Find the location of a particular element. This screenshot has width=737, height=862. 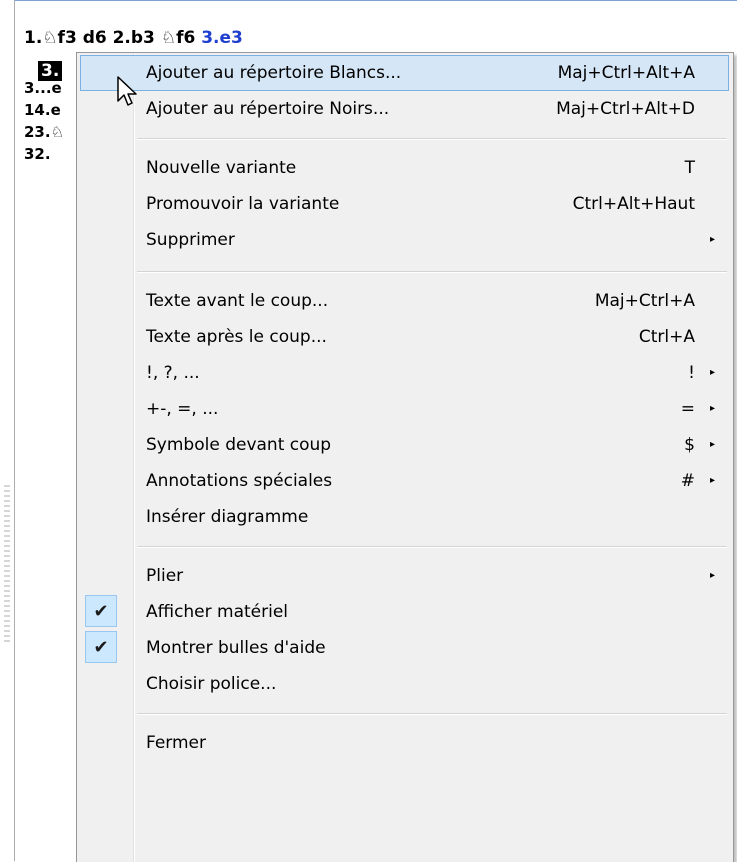

notation-line-5: 23.♘ is located at coordinates (44, 132).